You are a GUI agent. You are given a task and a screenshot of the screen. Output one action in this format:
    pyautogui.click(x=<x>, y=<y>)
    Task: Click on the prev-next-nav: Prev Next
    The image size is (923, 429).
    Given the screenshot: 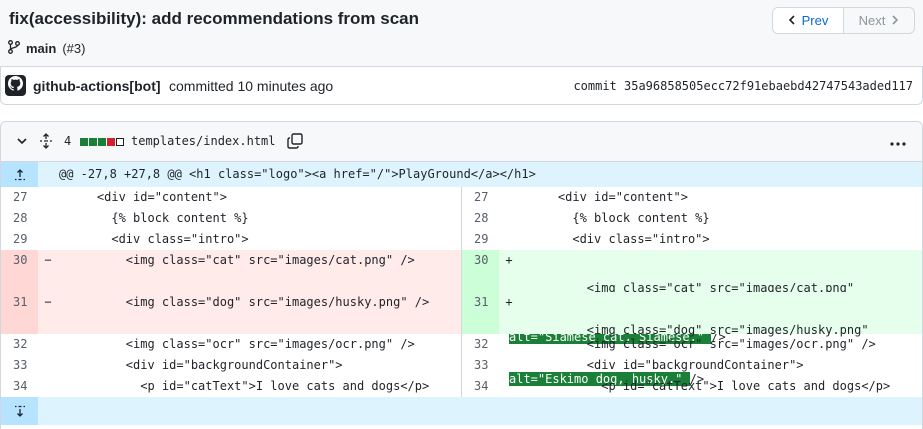 What is the action you would take?
    pyautogui.click(x=843, y=20)
    